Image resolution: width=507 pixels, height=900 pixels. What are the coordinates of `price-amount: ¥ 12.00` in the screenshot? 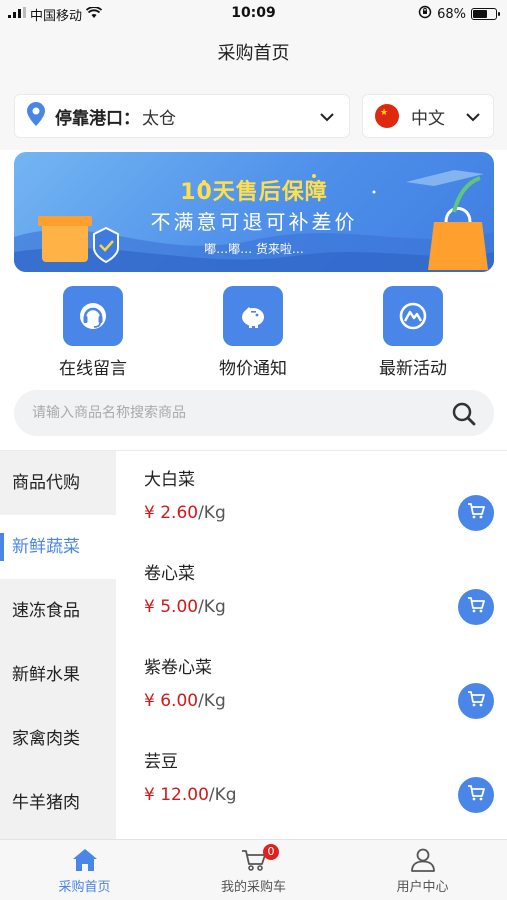 It's located at (176, 795).